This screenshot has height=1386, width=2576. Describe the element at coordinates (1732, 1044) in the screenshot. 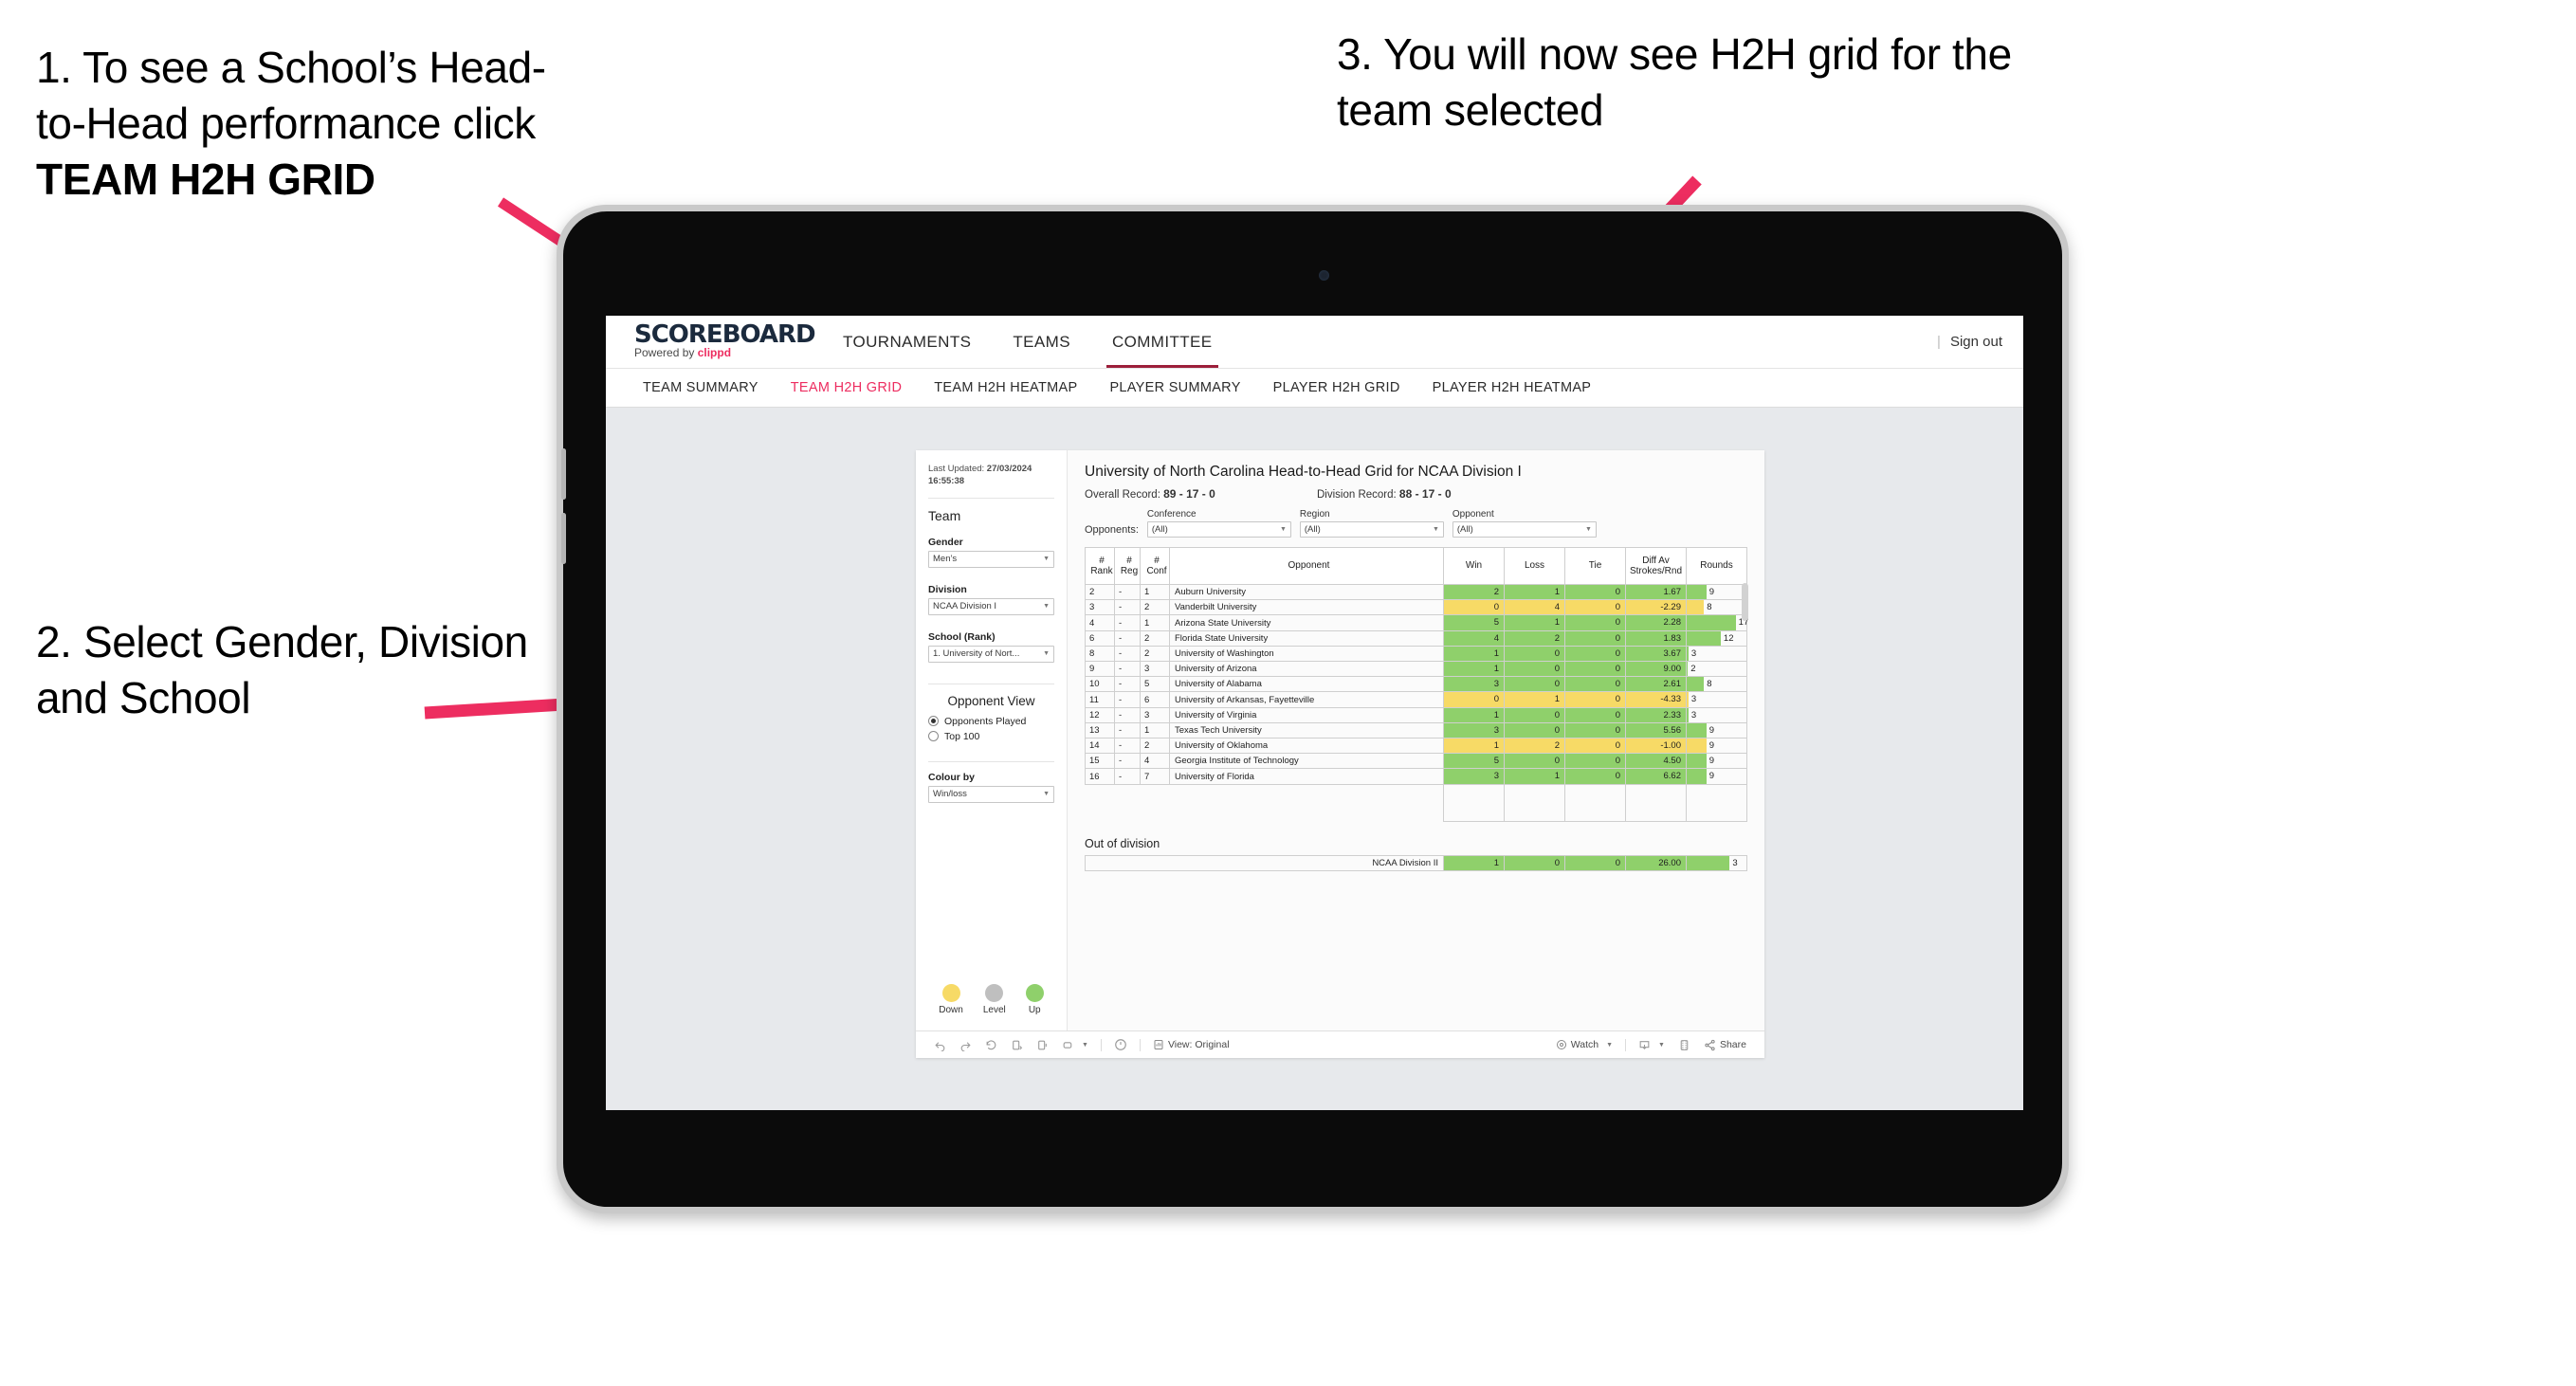

I see `share-label: Share` at that location.